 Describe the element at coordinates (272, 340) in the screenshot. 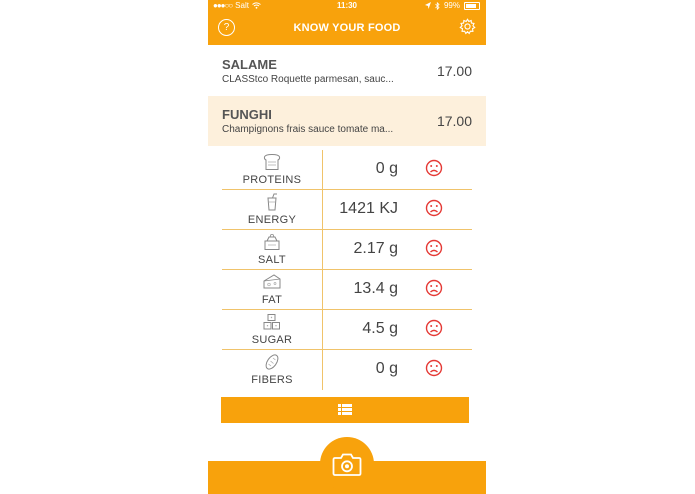

I see `nutrient-label: SUGAR` at that location.